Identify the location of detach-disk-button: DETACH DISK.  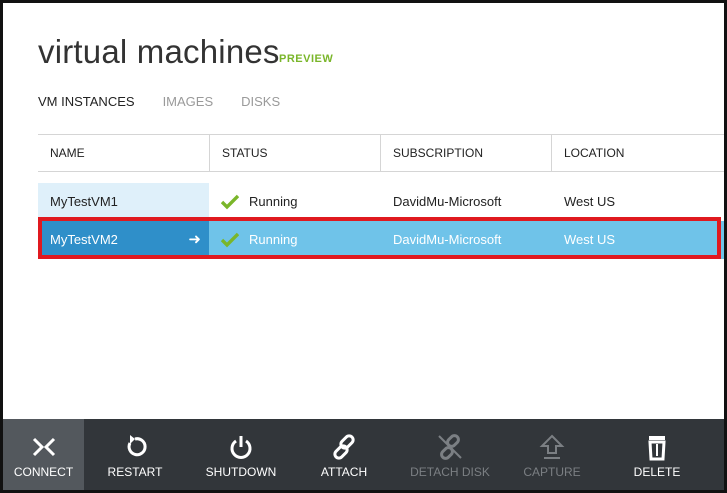
(450, 454).